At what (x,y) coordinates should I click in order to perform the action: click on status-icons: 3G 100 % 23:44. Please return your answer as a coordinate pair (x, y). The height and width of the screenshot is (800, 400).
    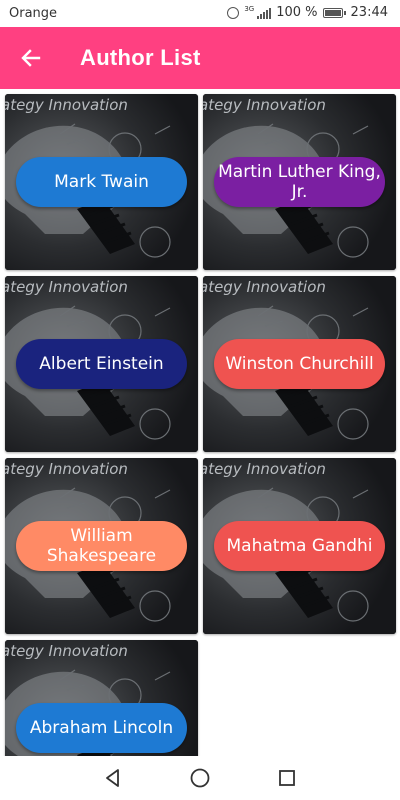
    Looking at the image, I should click on (307, 12).